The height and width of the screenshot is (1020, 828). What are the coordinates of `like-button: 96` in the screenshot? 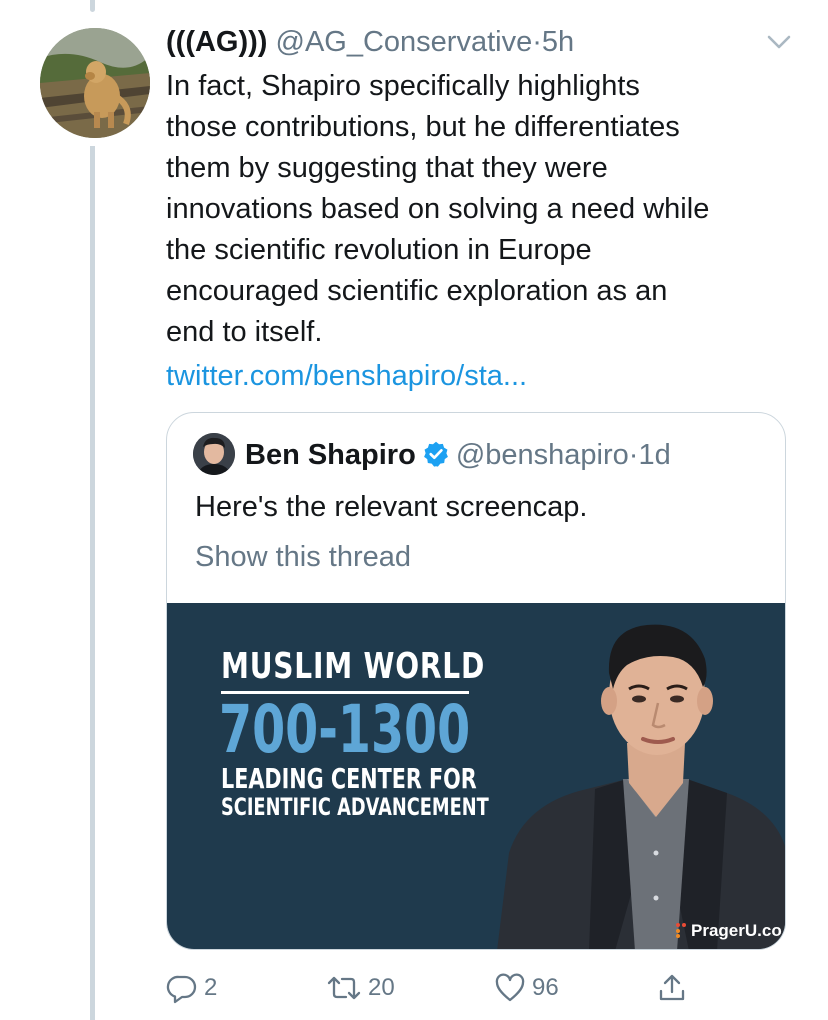 It's located at (526, 988).